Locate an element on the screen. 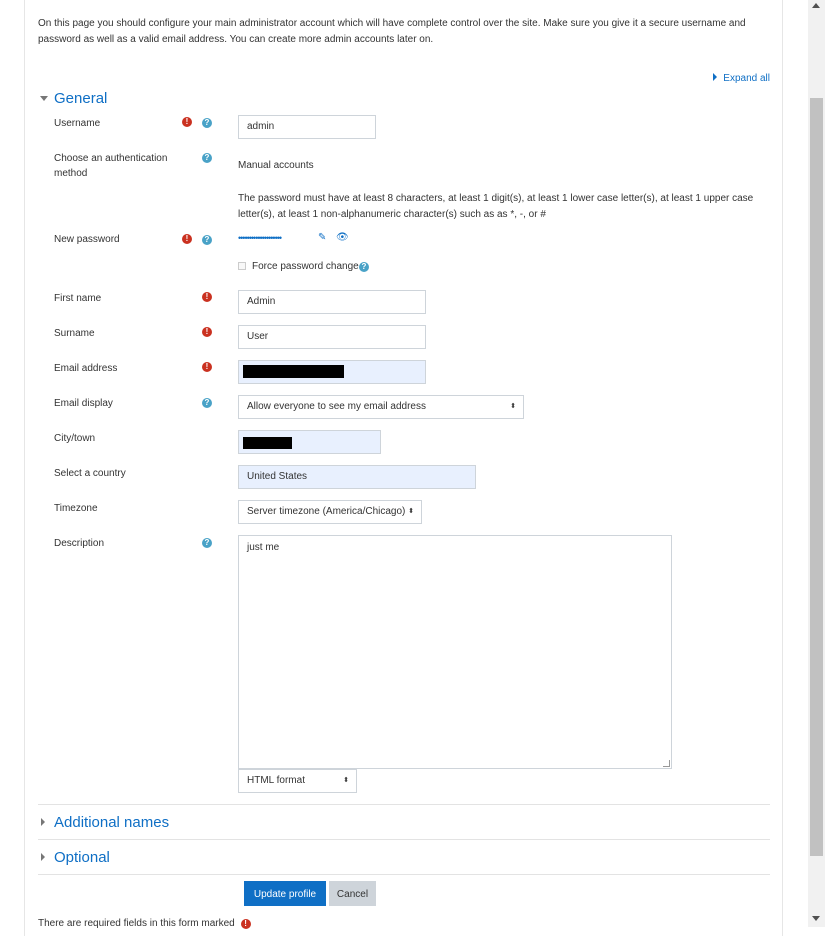 This screenshot has height=936, width=825. email-label: Email address is located at coordinates (86, 368).